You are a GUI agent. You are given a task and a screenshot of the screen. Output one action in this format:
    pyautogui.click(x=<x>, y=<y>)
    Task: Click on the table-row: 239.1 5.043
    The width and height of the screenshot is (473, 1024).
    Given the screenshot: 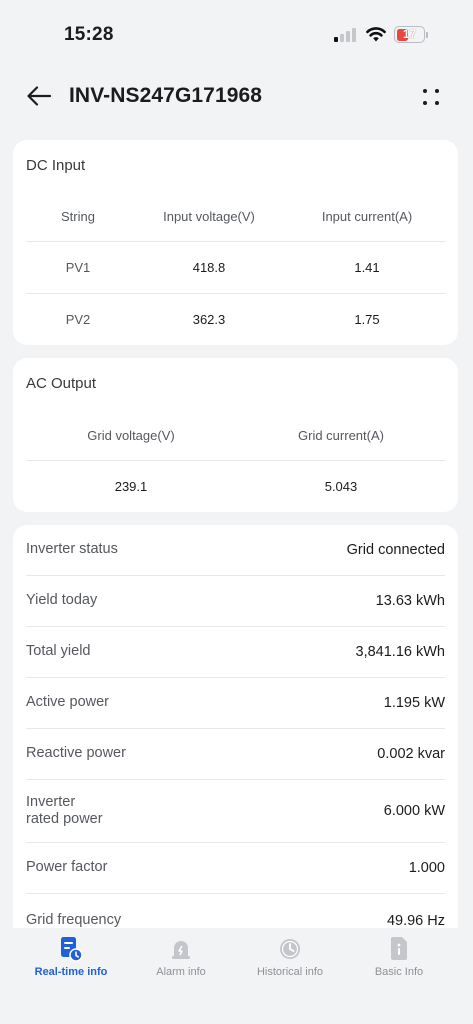 What is the action you would take?
    pyautogui.click(x=236, y=486)
    